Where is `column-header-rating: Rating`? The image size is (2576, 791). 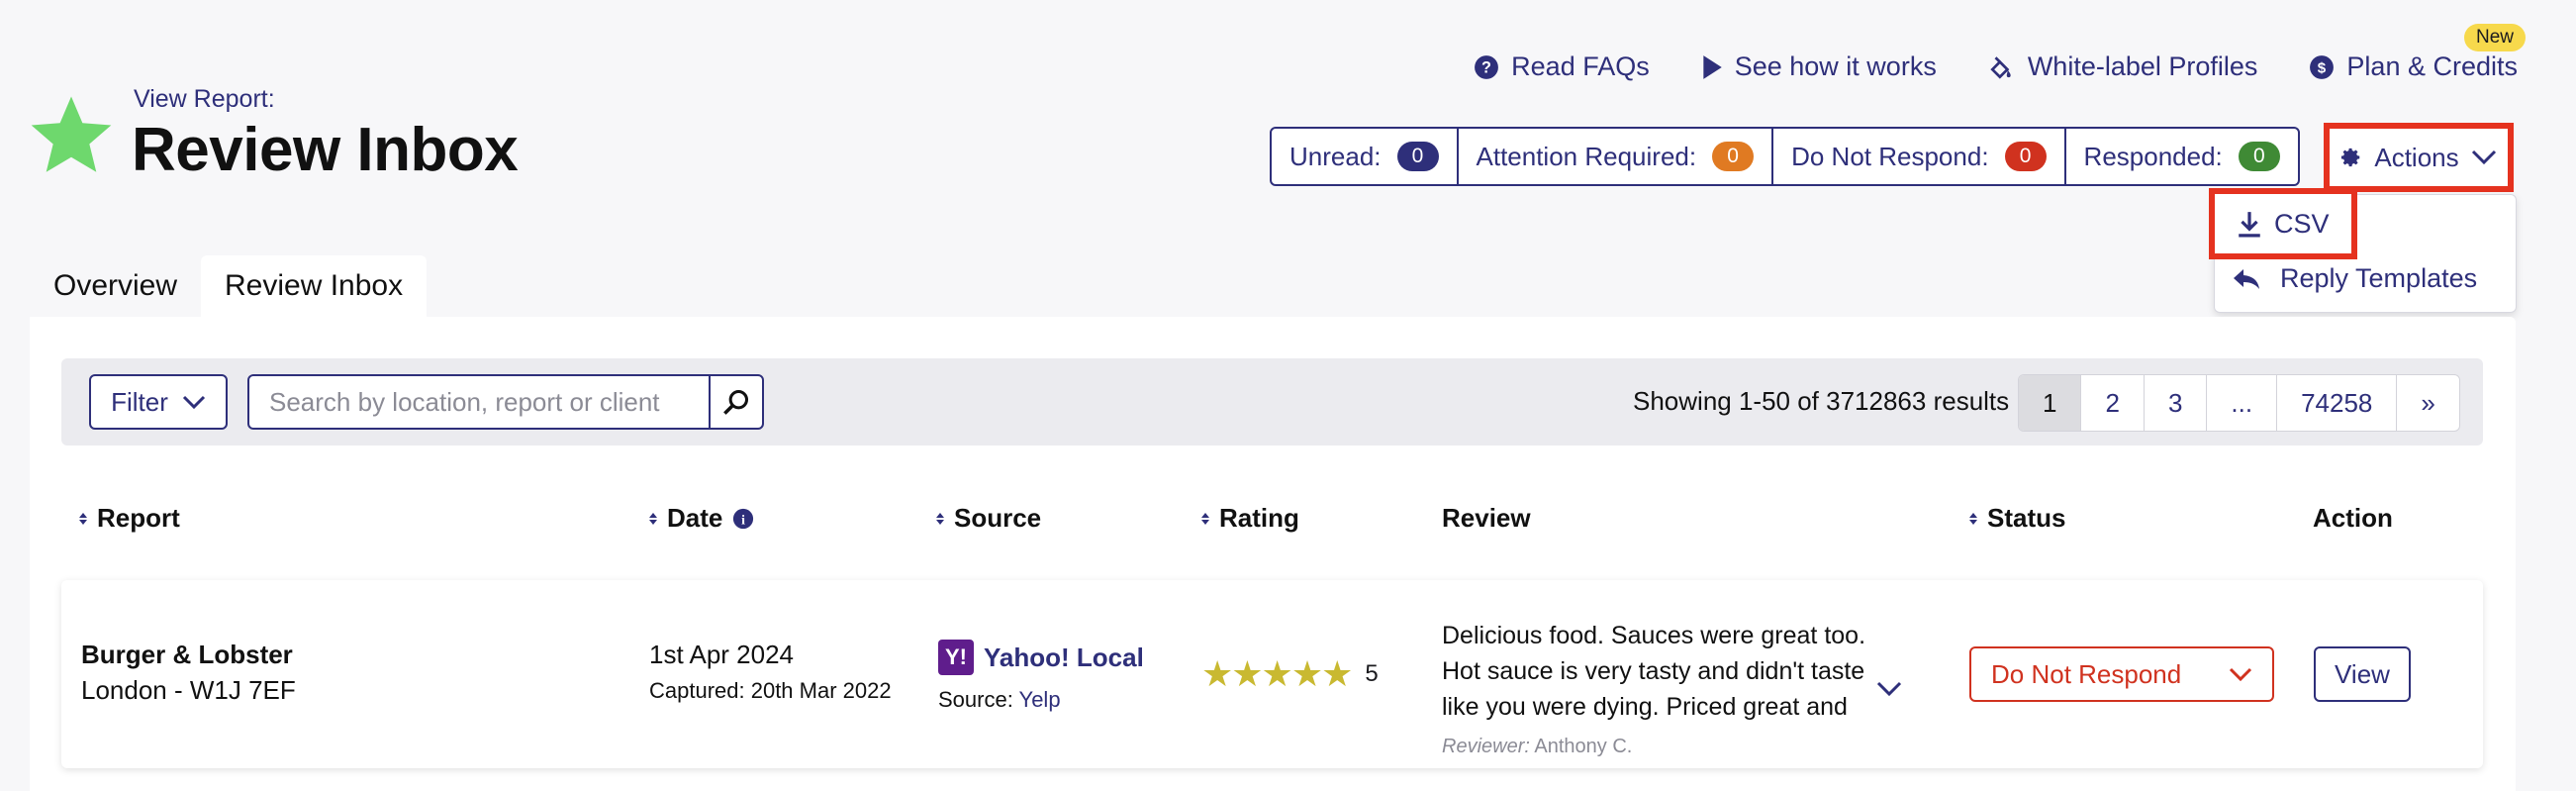
column-header-rating: Rating is located at coordinates (1250, 518).